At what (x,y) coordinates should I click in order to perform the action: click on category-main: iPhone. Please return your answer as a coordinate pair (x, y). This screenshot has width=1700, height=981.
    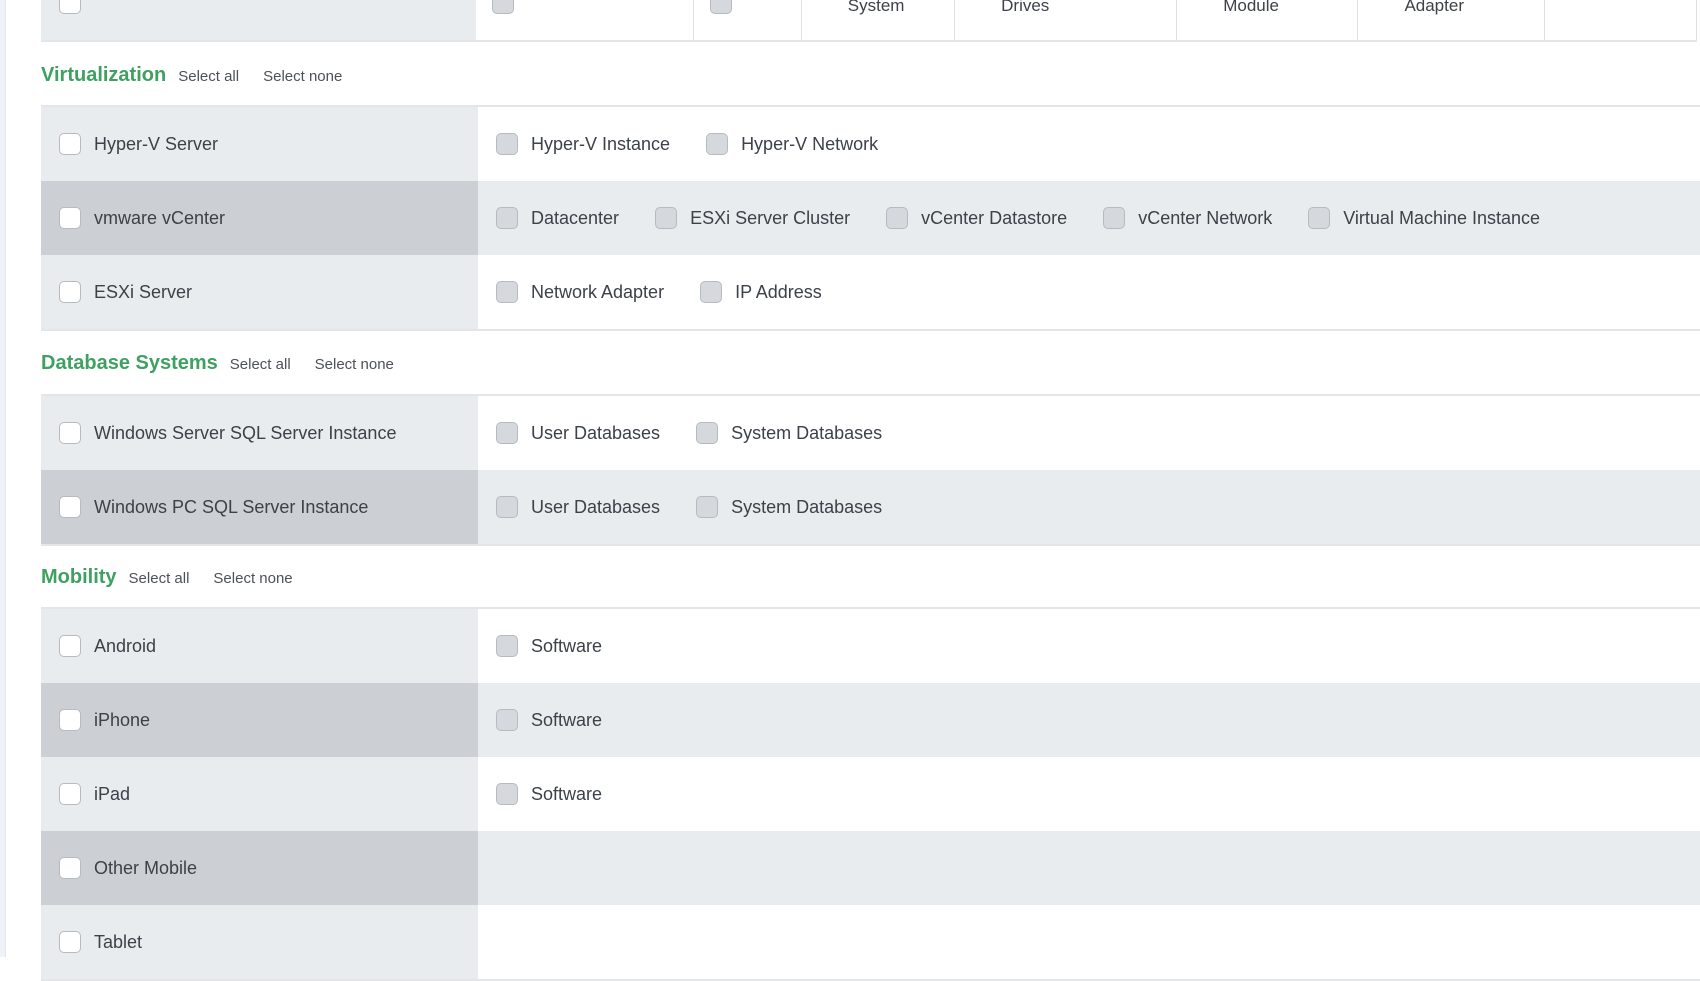
    Looking at the image, I should click on (259, 720).